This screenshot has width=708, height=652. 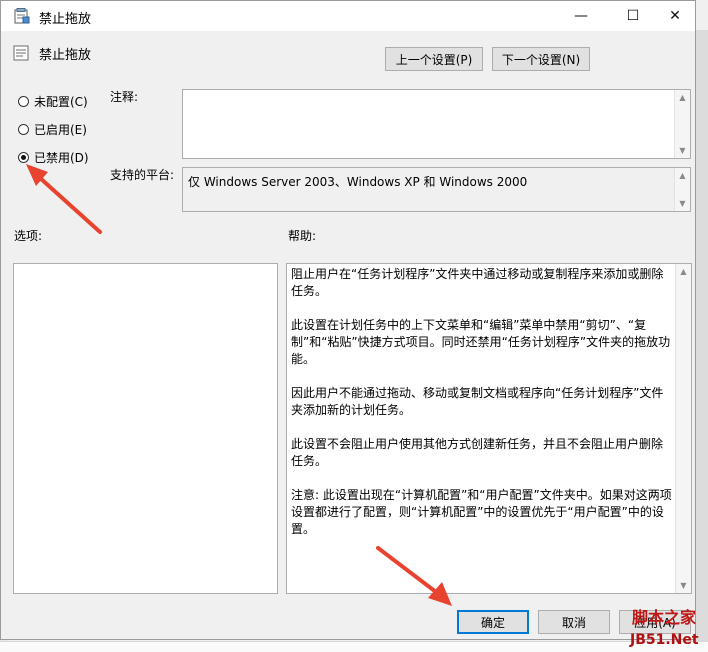 I want to click on next-setting-button: 下一个设置(N), so click(x=541, y=59).